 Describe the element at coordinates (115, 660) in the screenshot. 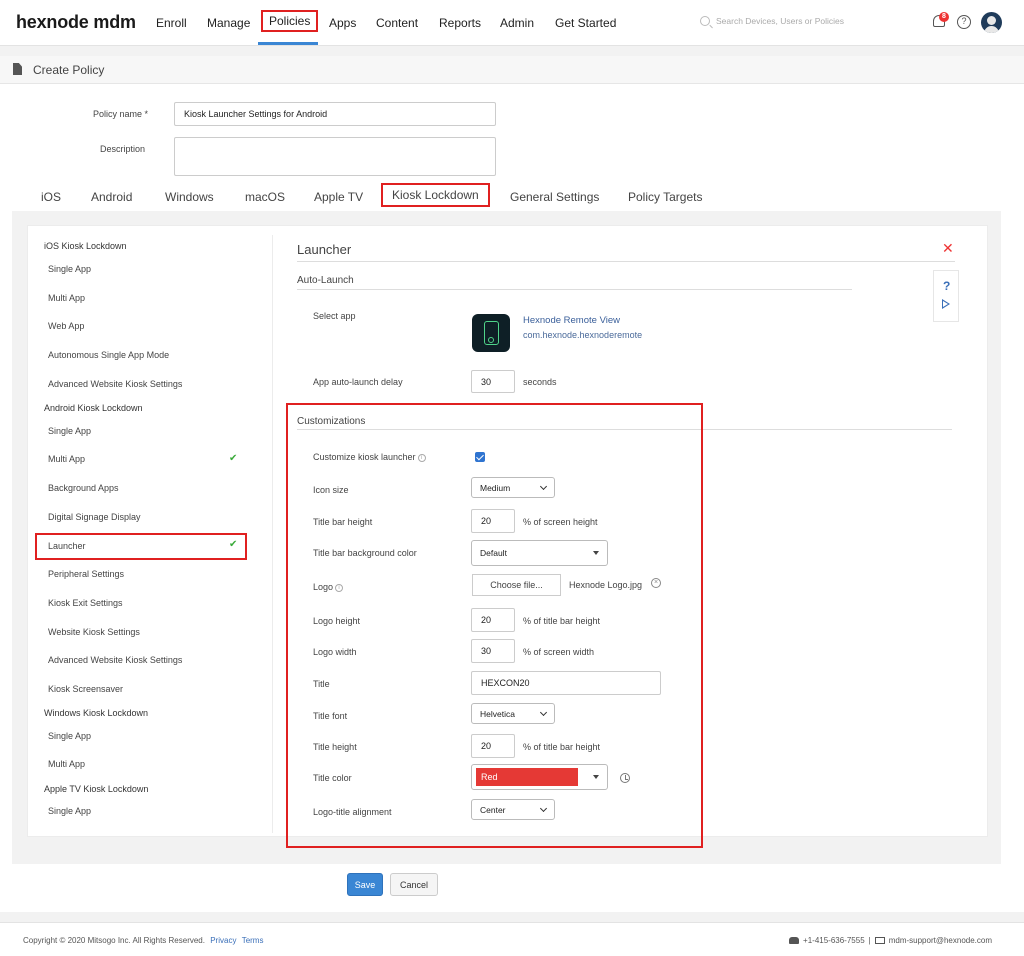

I see `sidebar-item-android-advanced-website: Advanced Website Kiosk Settings` at that location.